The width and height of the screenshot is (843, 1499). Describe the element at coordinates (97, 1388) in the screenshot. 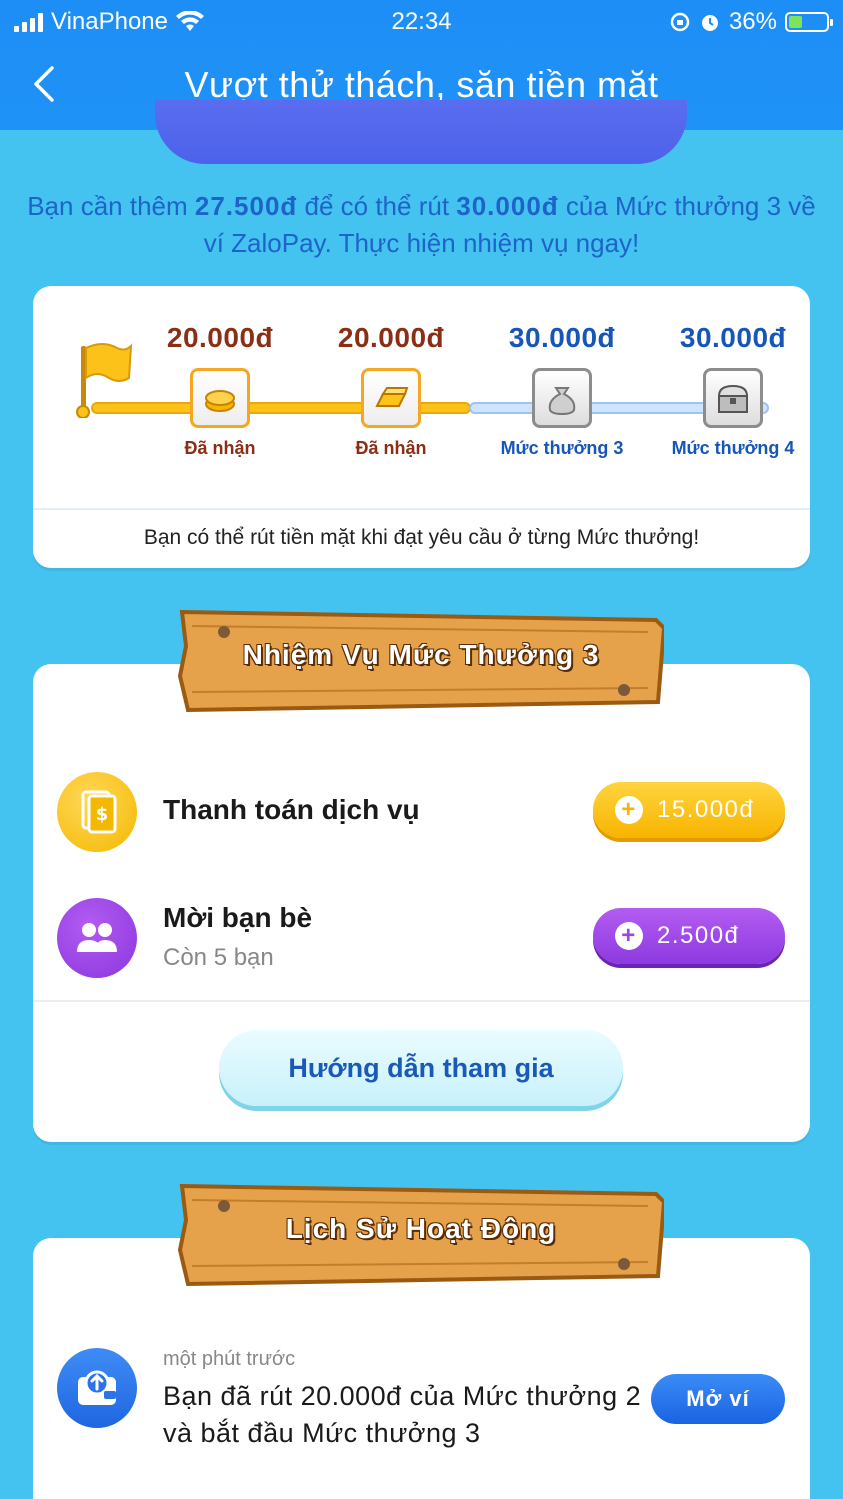

I see `wallet-withdraw-icon` at that location.